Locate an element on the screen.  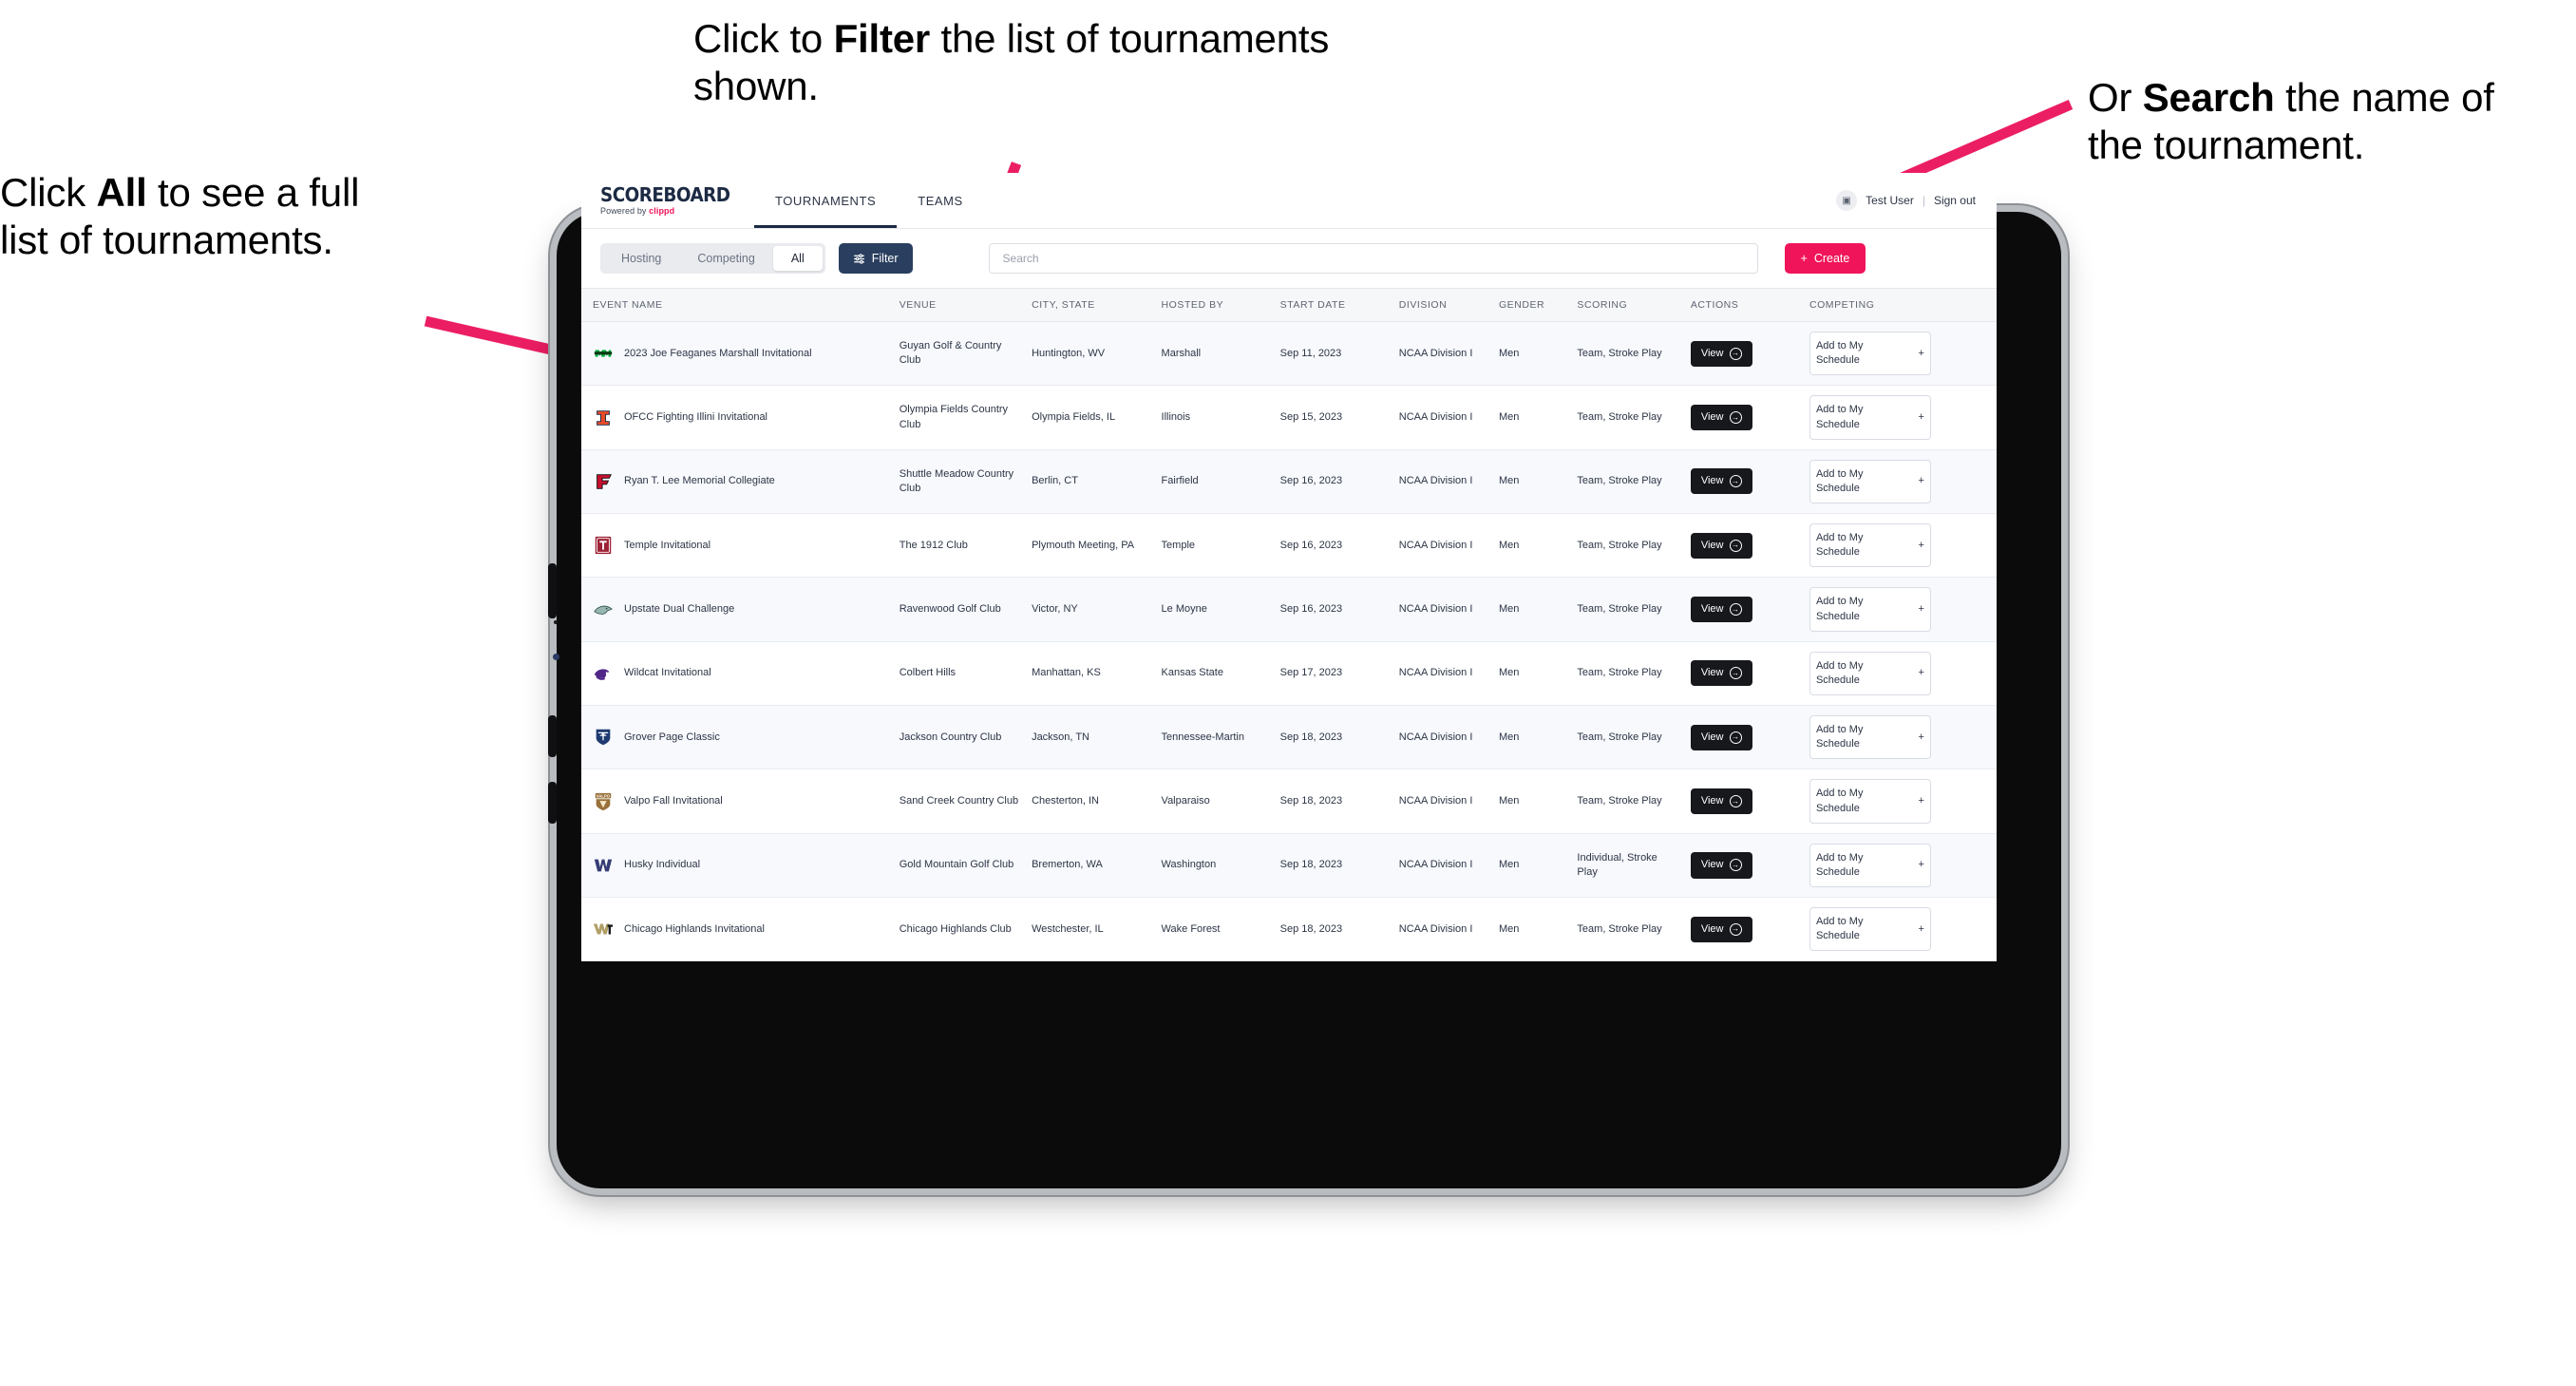
event-name-wrap: Upstate Dual Challenge is located at coordinates (740, 609).